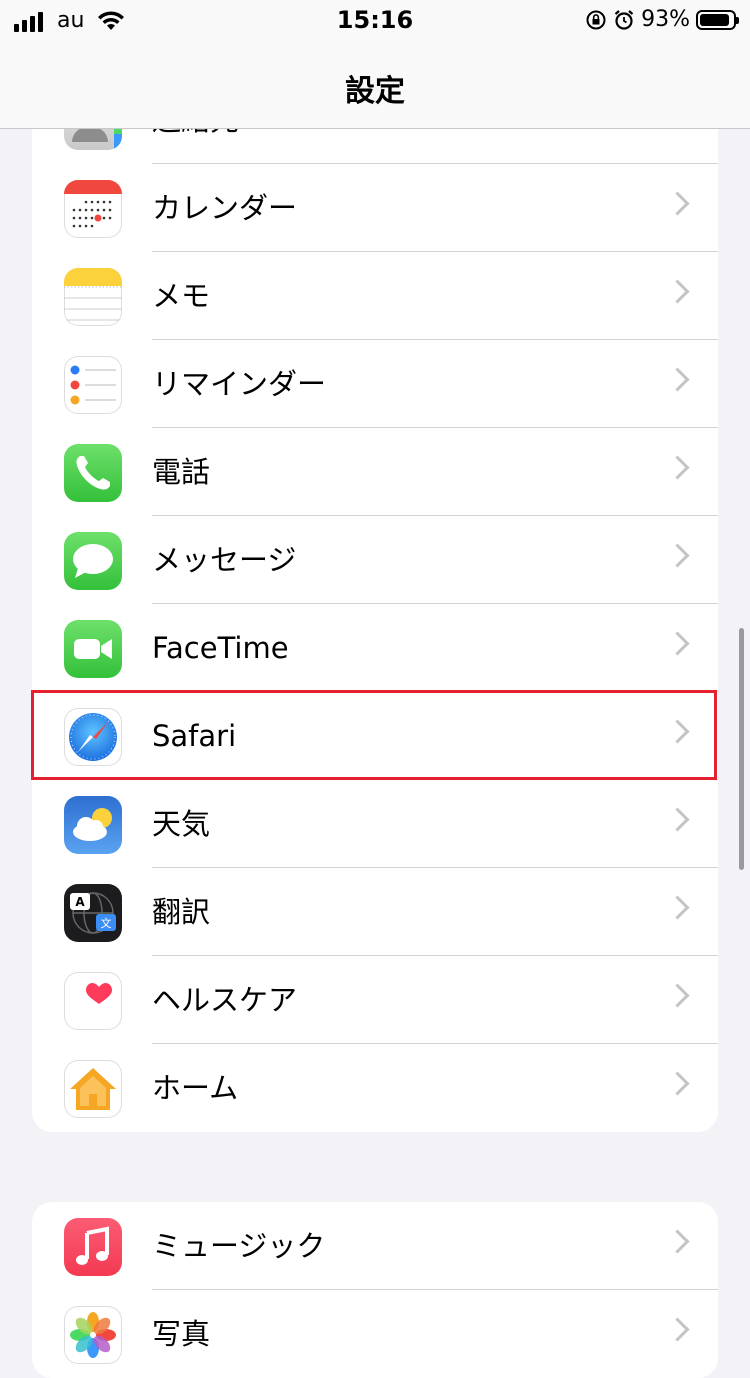  I want to click on row-weather: 天気, so click(375, 824).